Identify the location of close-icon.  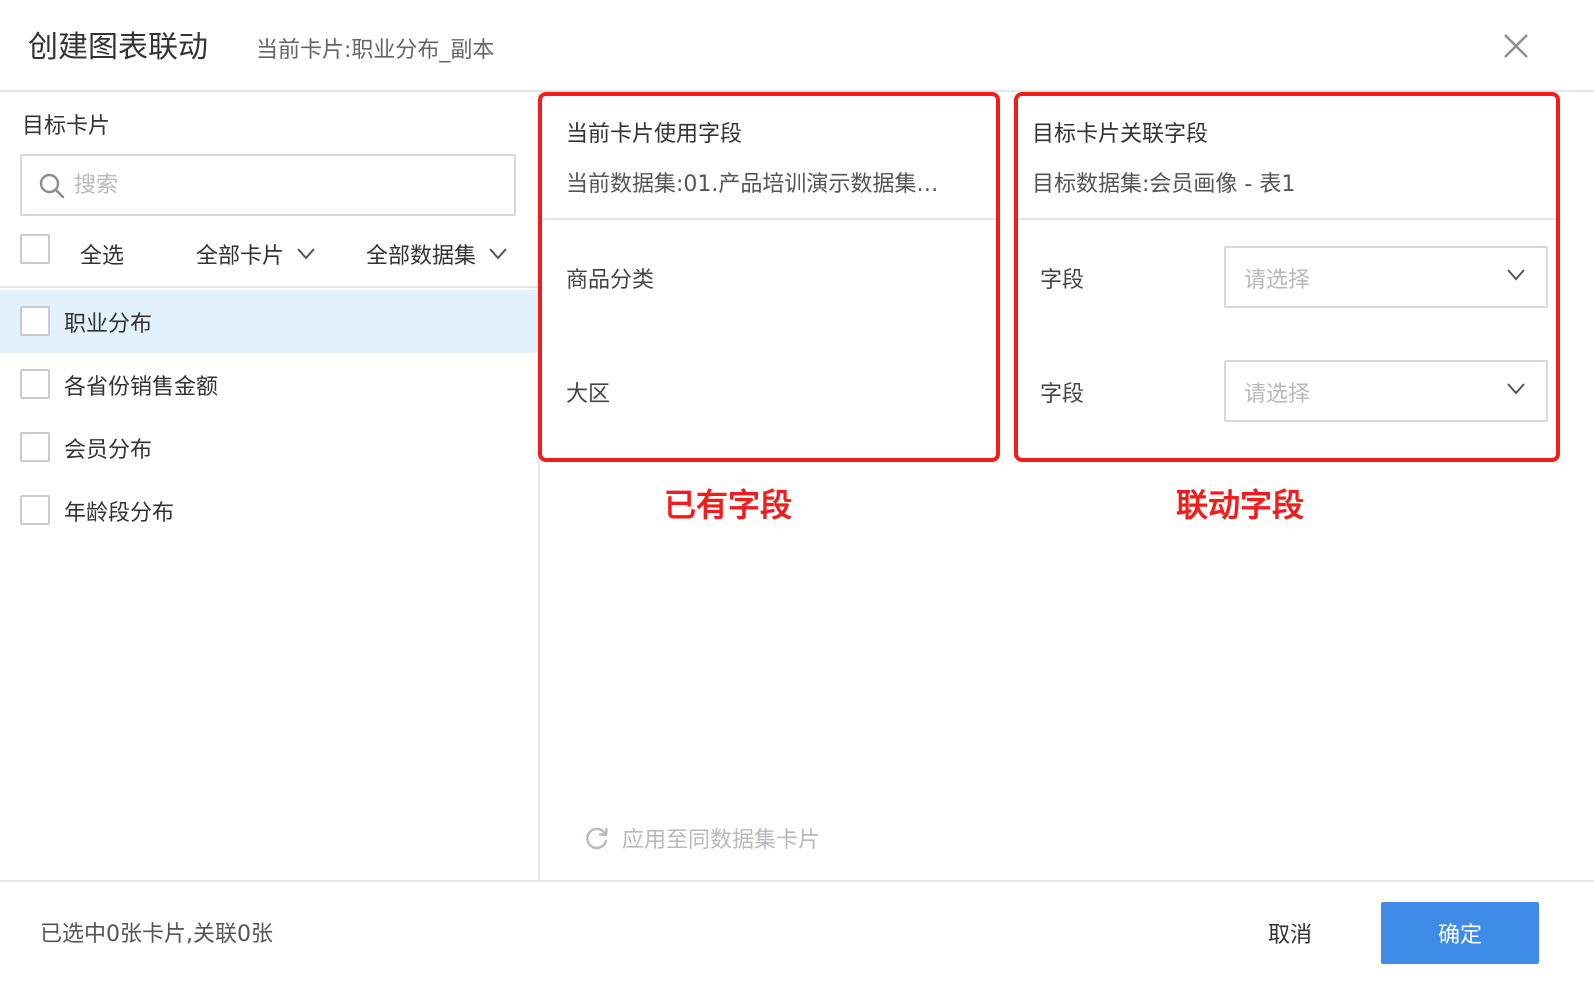
(1516, 46).